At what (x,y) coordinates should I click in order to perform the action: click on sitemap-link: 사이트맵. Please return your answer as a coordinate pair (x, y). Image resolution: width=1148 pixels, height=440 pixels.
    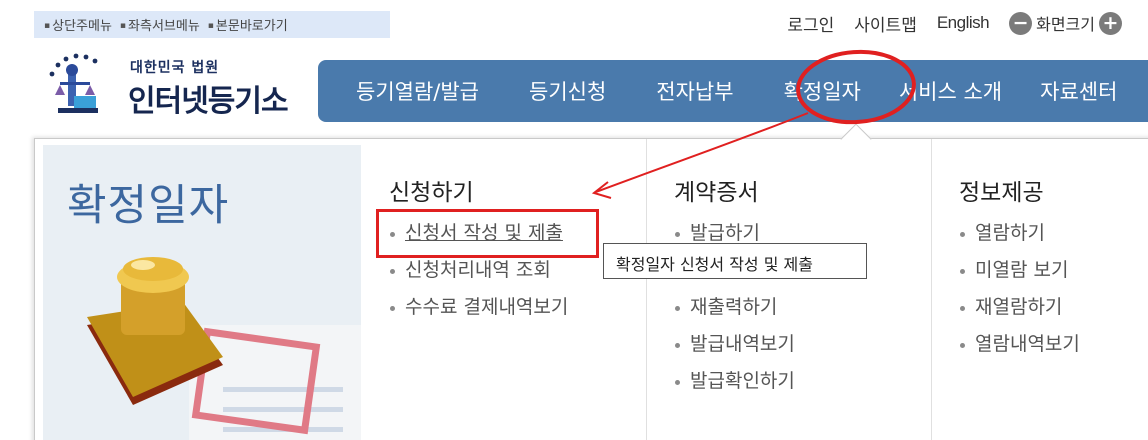
    Looking at the image, I should click on (885, 23).